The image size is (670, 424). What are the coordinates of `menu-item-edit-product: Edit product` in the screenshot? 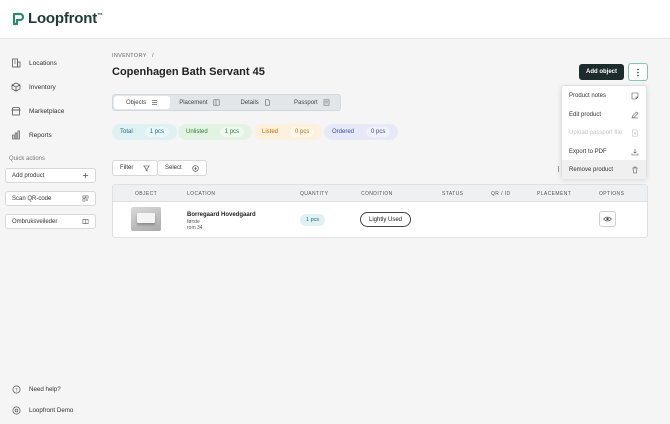 It's located at (604, 114).